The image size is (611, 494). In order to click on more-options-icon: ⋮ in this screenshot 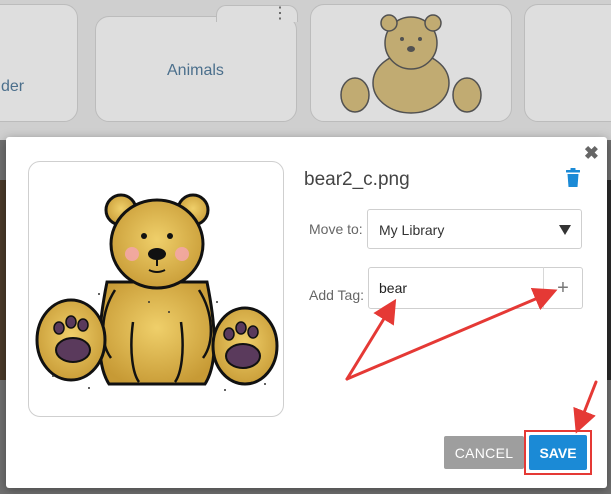, I will do `click(280, 14)`.